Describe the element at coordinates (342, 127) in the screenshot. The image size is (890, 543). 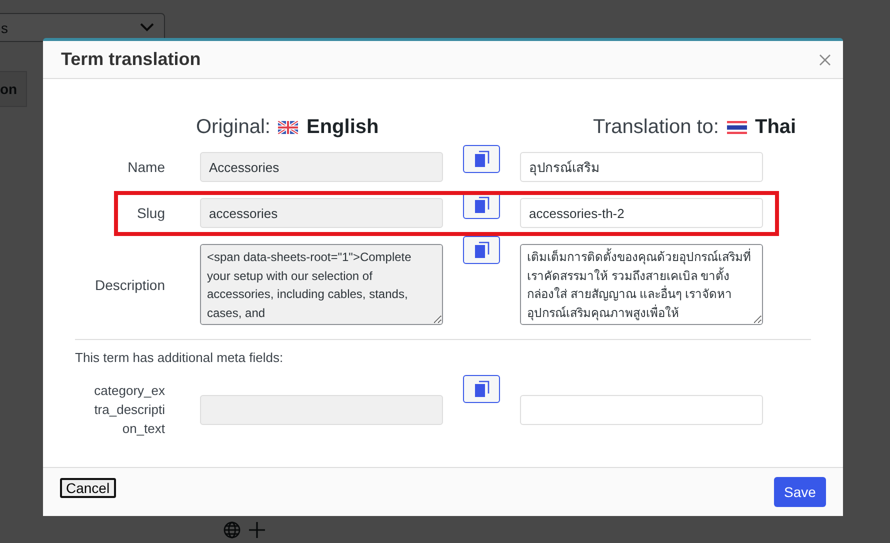
I see `language-name: English` at that location.